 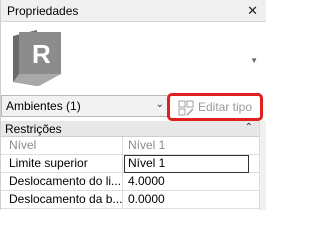 What do you see at coordinates (249, 127) in the screenshot?
I see `chevron-up-icon: ⌃` at bounding box center [249, 127].